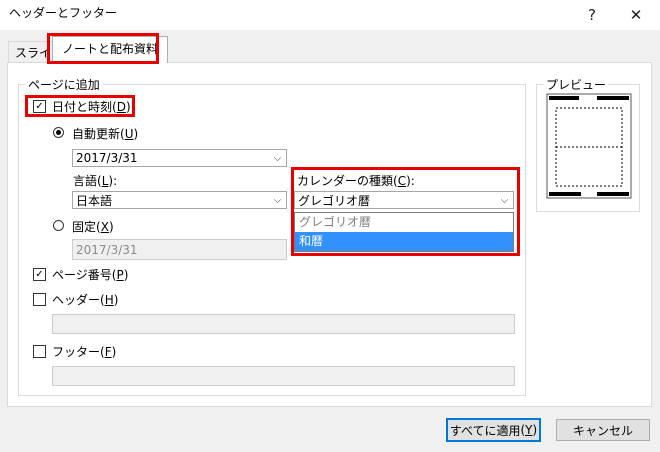  Describe the element at coordinates (404, 222) in the screenshot. I see `calendar-option-gregorian: グレゴリオ暦` at that location.